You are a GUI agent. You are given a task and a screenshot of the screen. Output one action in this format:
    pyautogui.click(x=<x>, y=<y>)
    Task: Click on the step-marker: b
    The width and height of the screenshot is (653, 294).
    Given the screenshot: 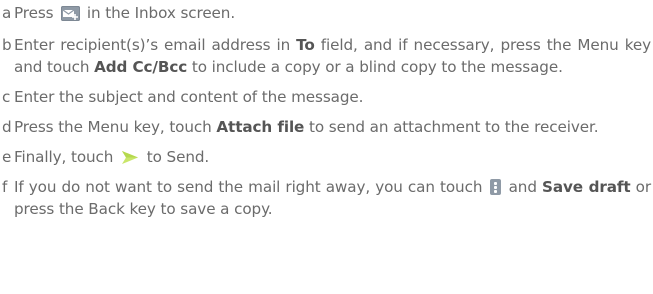 What is the action you would take?
    pyautogui.click(x=7, y=45)
    